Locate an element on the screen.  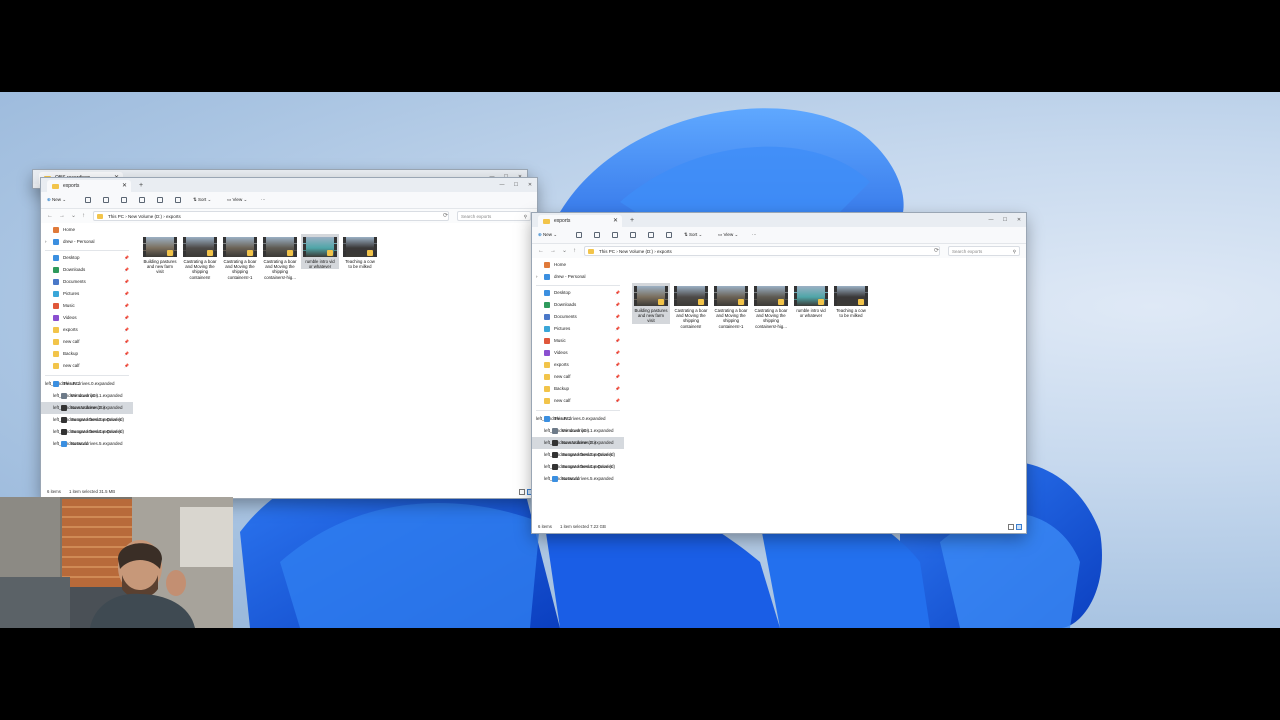
nav-item-quick-8: Backup 📌 is located at coordinates (87, 354).